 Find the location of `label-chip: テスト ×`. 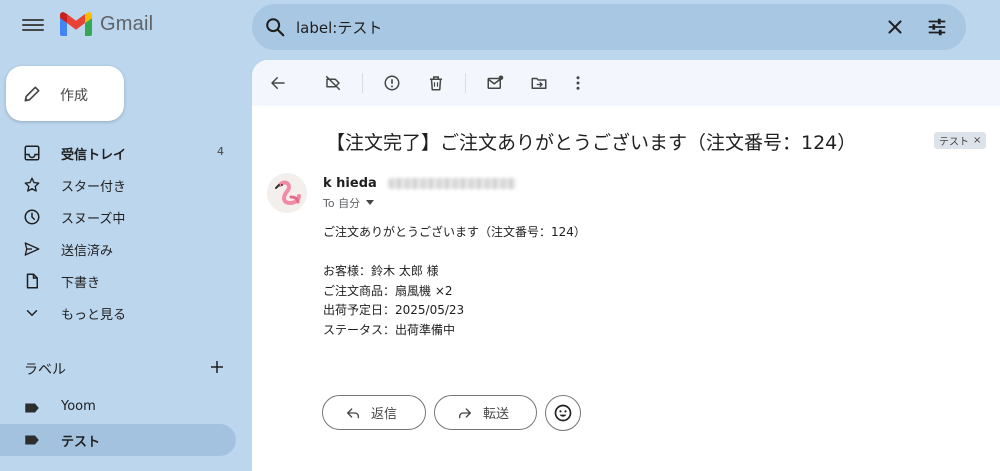

label-chip: テスト × is located at coordinates (960, 140).